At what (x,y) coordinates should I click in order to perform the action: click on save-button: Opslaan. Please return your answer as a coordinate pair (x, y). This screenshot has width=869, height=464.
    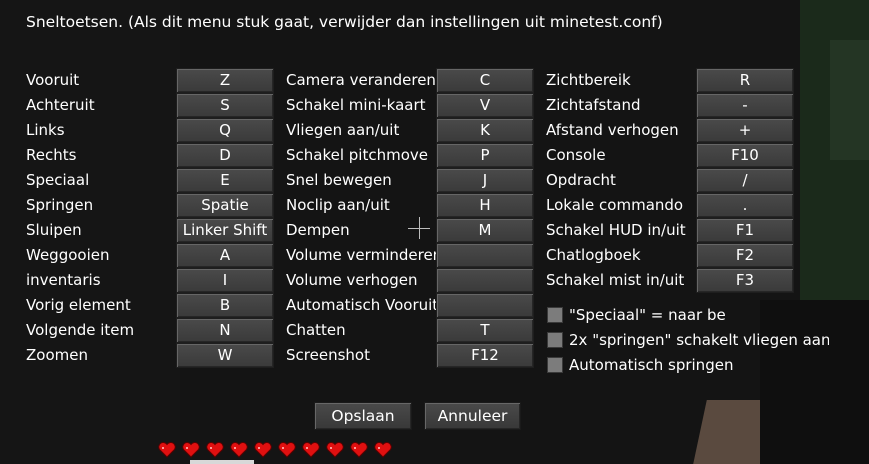
    Looking at the image, I should click on (363, 416).